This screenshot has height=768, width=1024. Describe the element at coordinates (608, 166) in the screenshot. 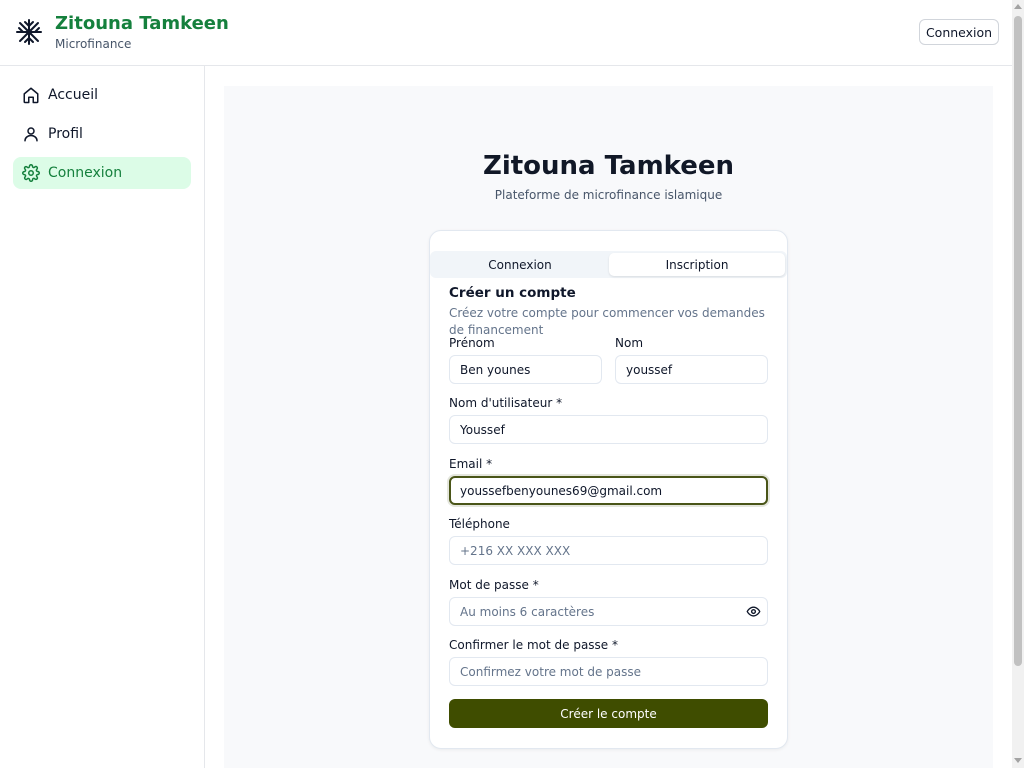

I see `page-title: Zitouna Tamkeen` at that location.